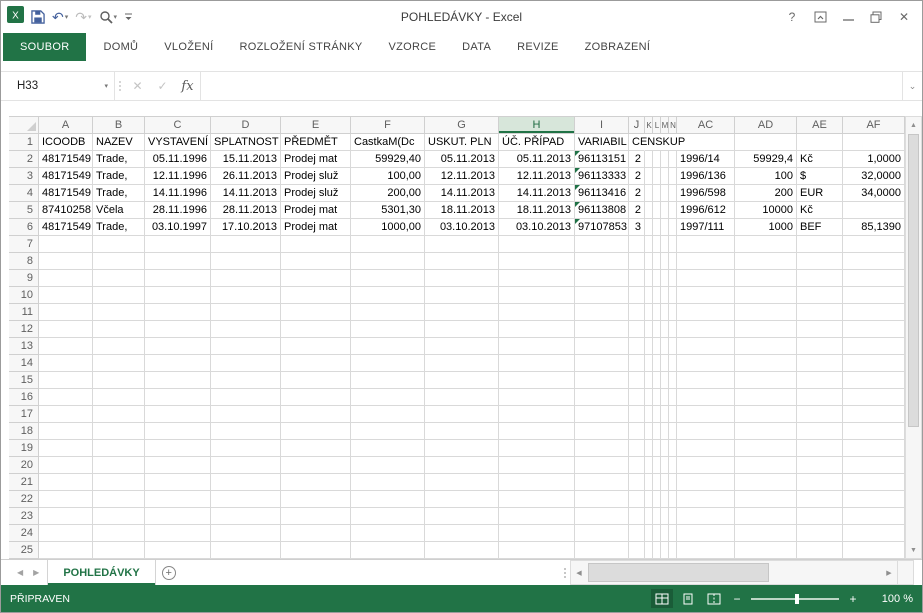 The width and height of the screenshot is (923, 613). What do you see at coordinates (246, 142) in the screenshot?
I see `cell-D1: SPLATNOST` at bounding box center [246, 142].